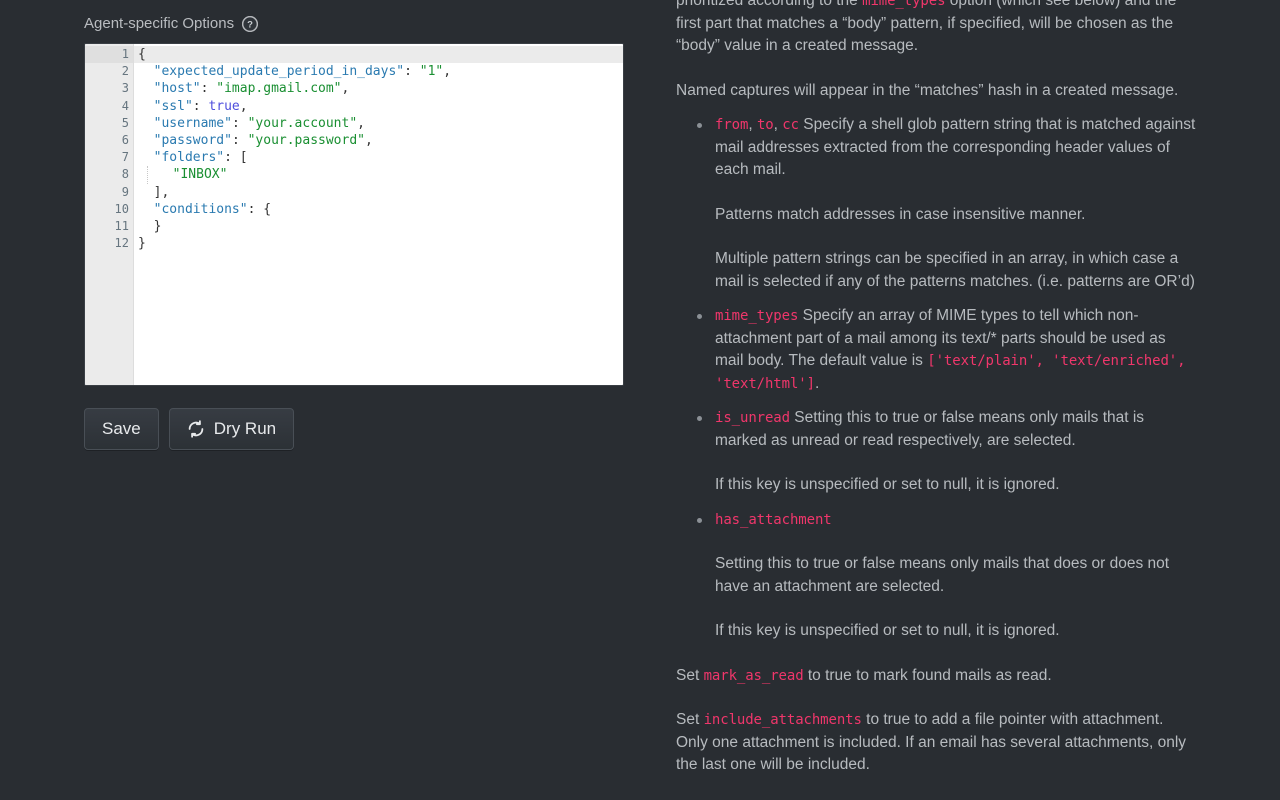 The width and height of the screenshot is (1280, 800). Describe the element at coordinates (380, 175) in the screenshot. I see `editor-code-line: "INBOX"` at that location.